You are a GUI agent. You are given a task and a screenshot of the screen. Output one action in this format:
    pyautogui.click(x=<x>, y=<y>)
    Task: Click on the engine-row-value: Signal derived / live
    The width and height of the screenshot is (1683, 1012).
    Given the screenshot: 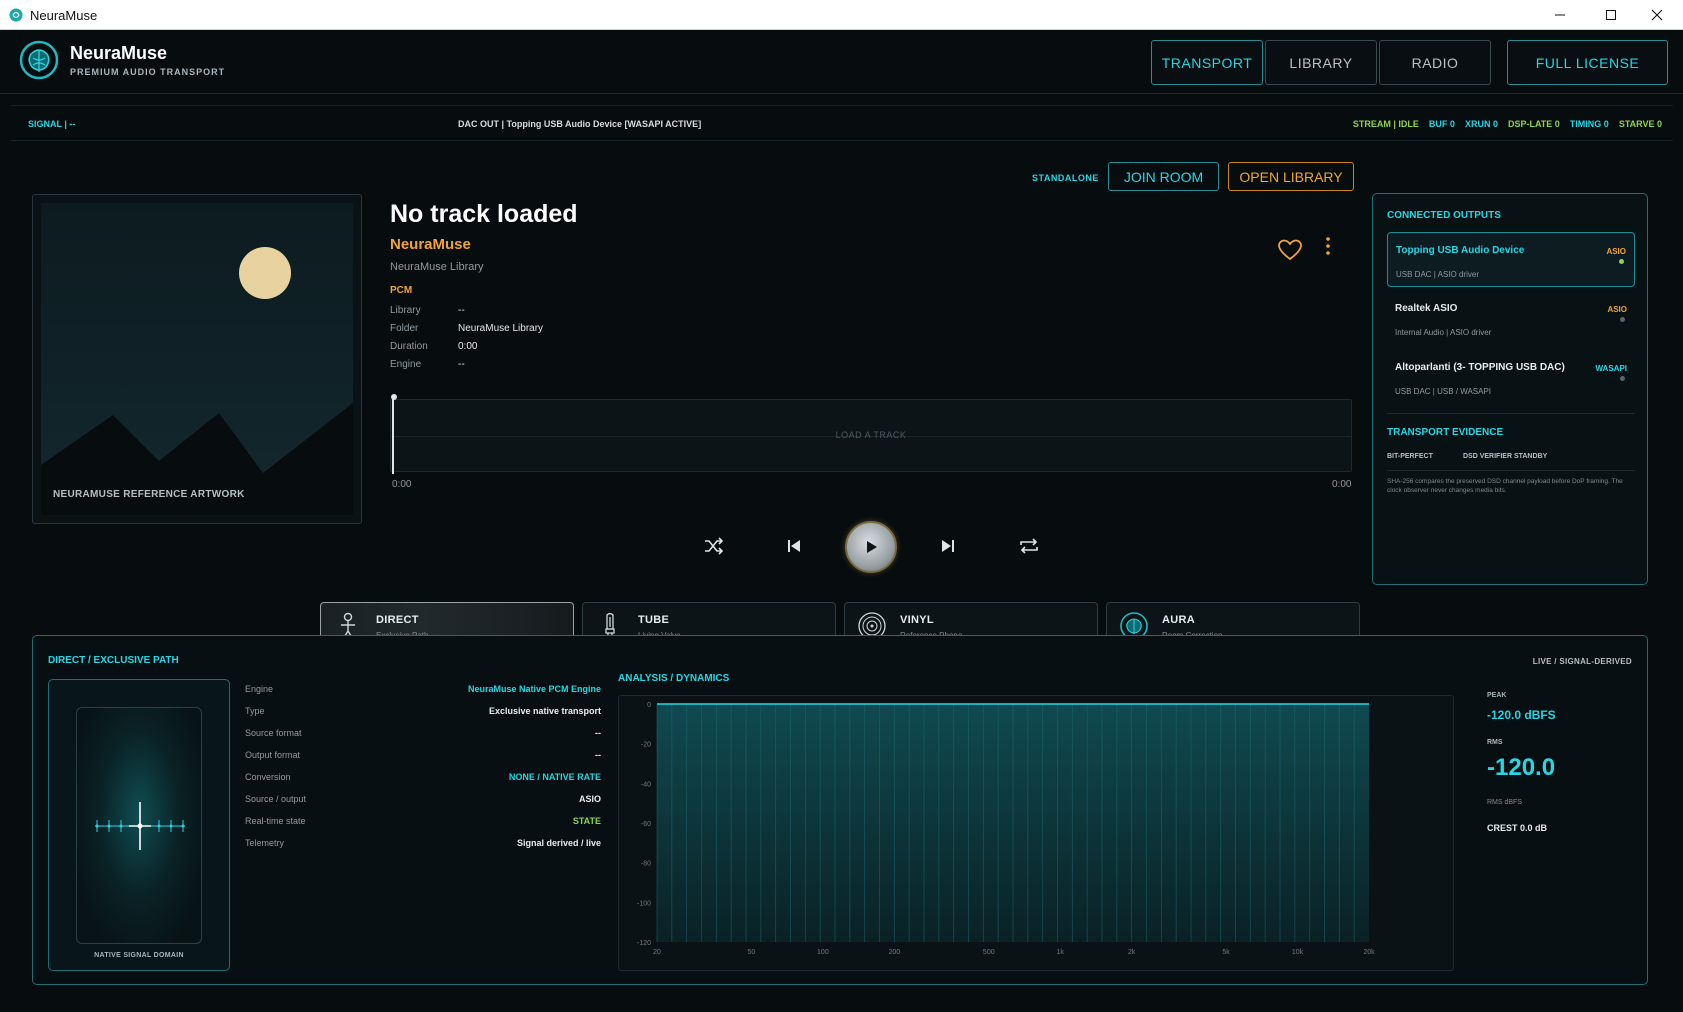 What is the action you would take?
    pyautogui.click(x=558, y=843)
    